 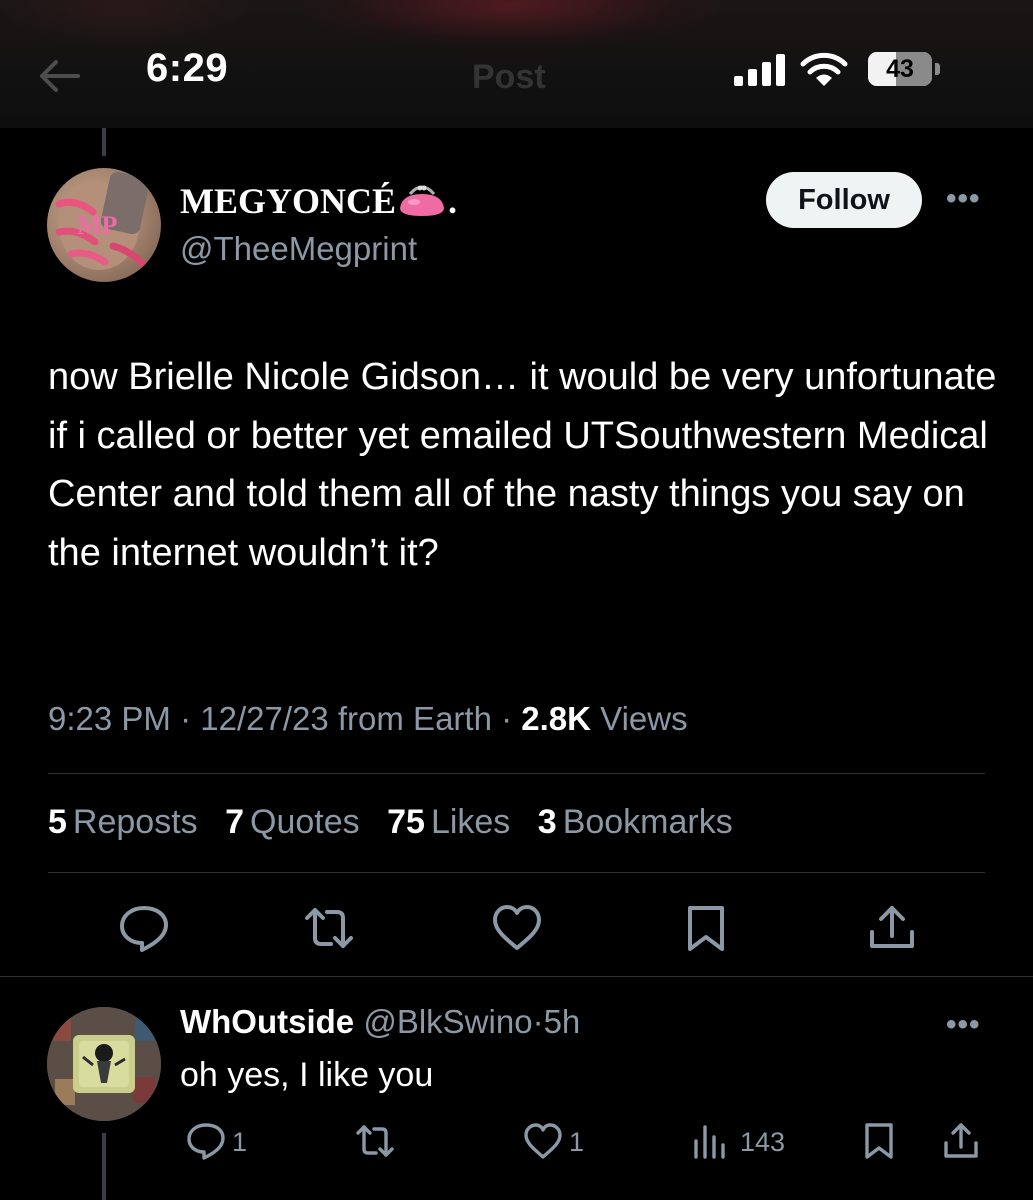 What do you see at coordinates (307, 1075) in the screenshot?
I see `reply-text: oh yes, I like you` at bounding box center [307, 1075].